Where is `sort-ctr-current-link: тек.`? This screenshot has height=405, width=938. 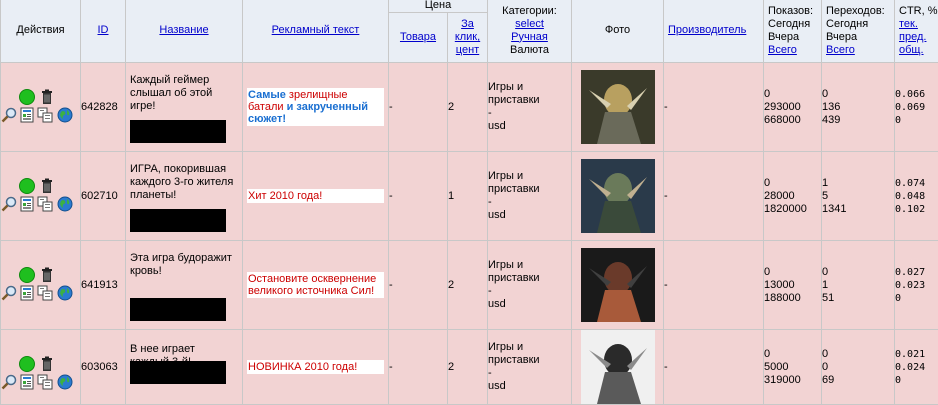
sort-ctr-current-link: тек. is located at coordinates (908, 24).